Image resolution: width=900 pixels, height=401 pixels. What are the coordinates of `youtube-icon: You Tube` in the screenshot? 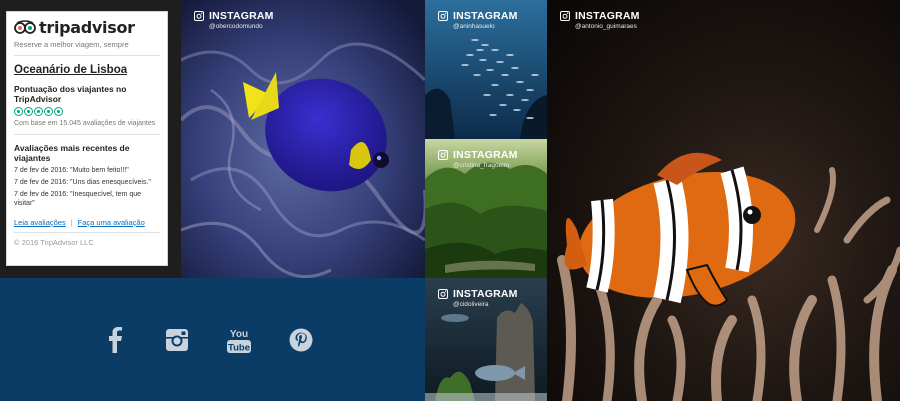 It's located at (239, 340).